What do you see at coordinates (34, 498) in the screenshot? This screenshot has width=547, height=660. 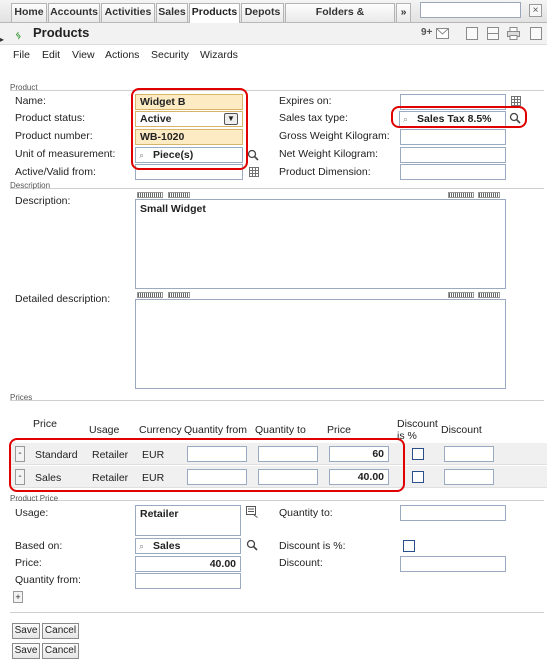 I see `section-product-price-heading: Product Price` at bounding box center [34, 498].